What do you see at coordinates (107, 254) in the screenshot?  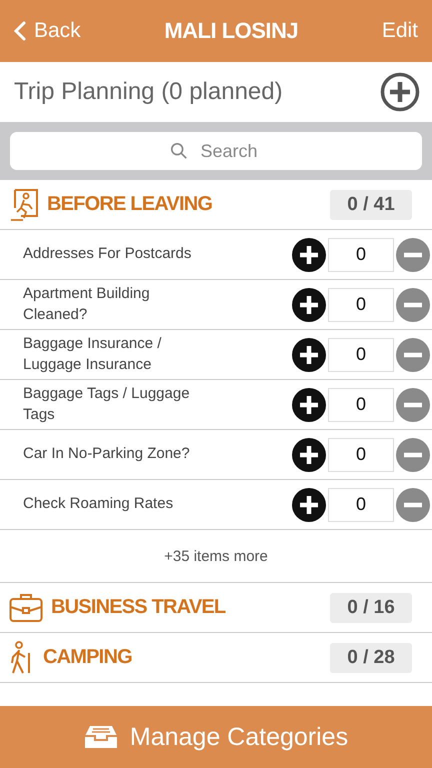 I see `item-label: Addresses For Postcards` at bounding box center [107, 254].